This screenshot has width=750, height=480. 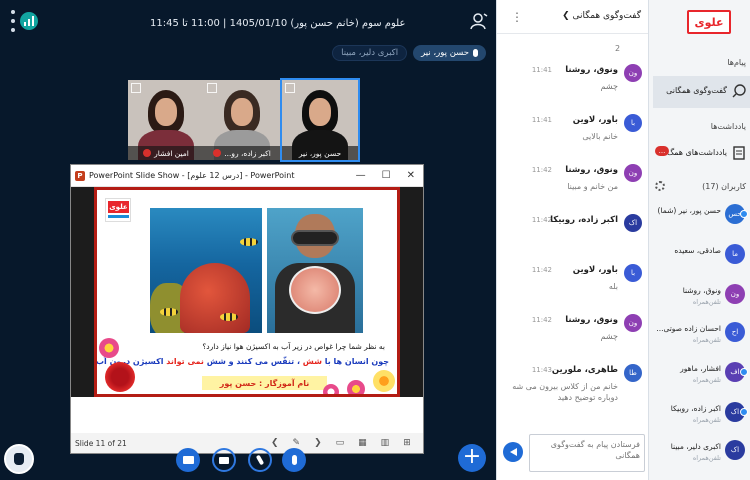 I want to click on action-bar: +, so click(x=248, y=460).